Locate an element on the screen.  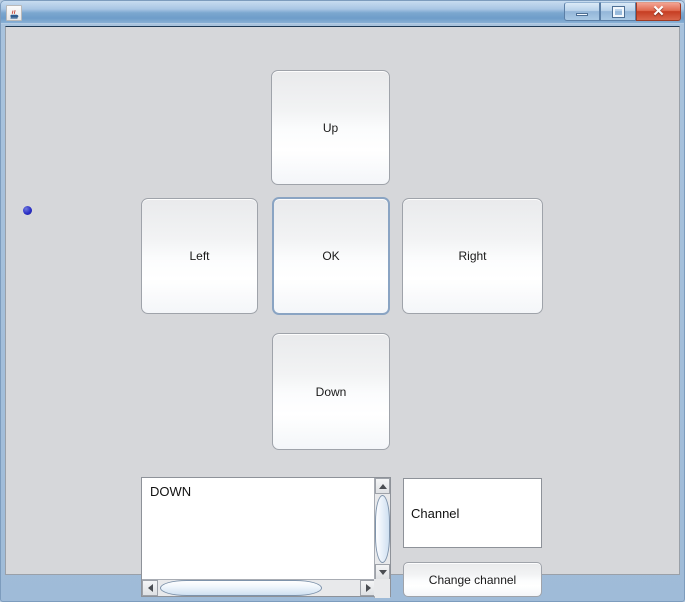
horizontal-scrollbar is located at coordinates (259, 587).